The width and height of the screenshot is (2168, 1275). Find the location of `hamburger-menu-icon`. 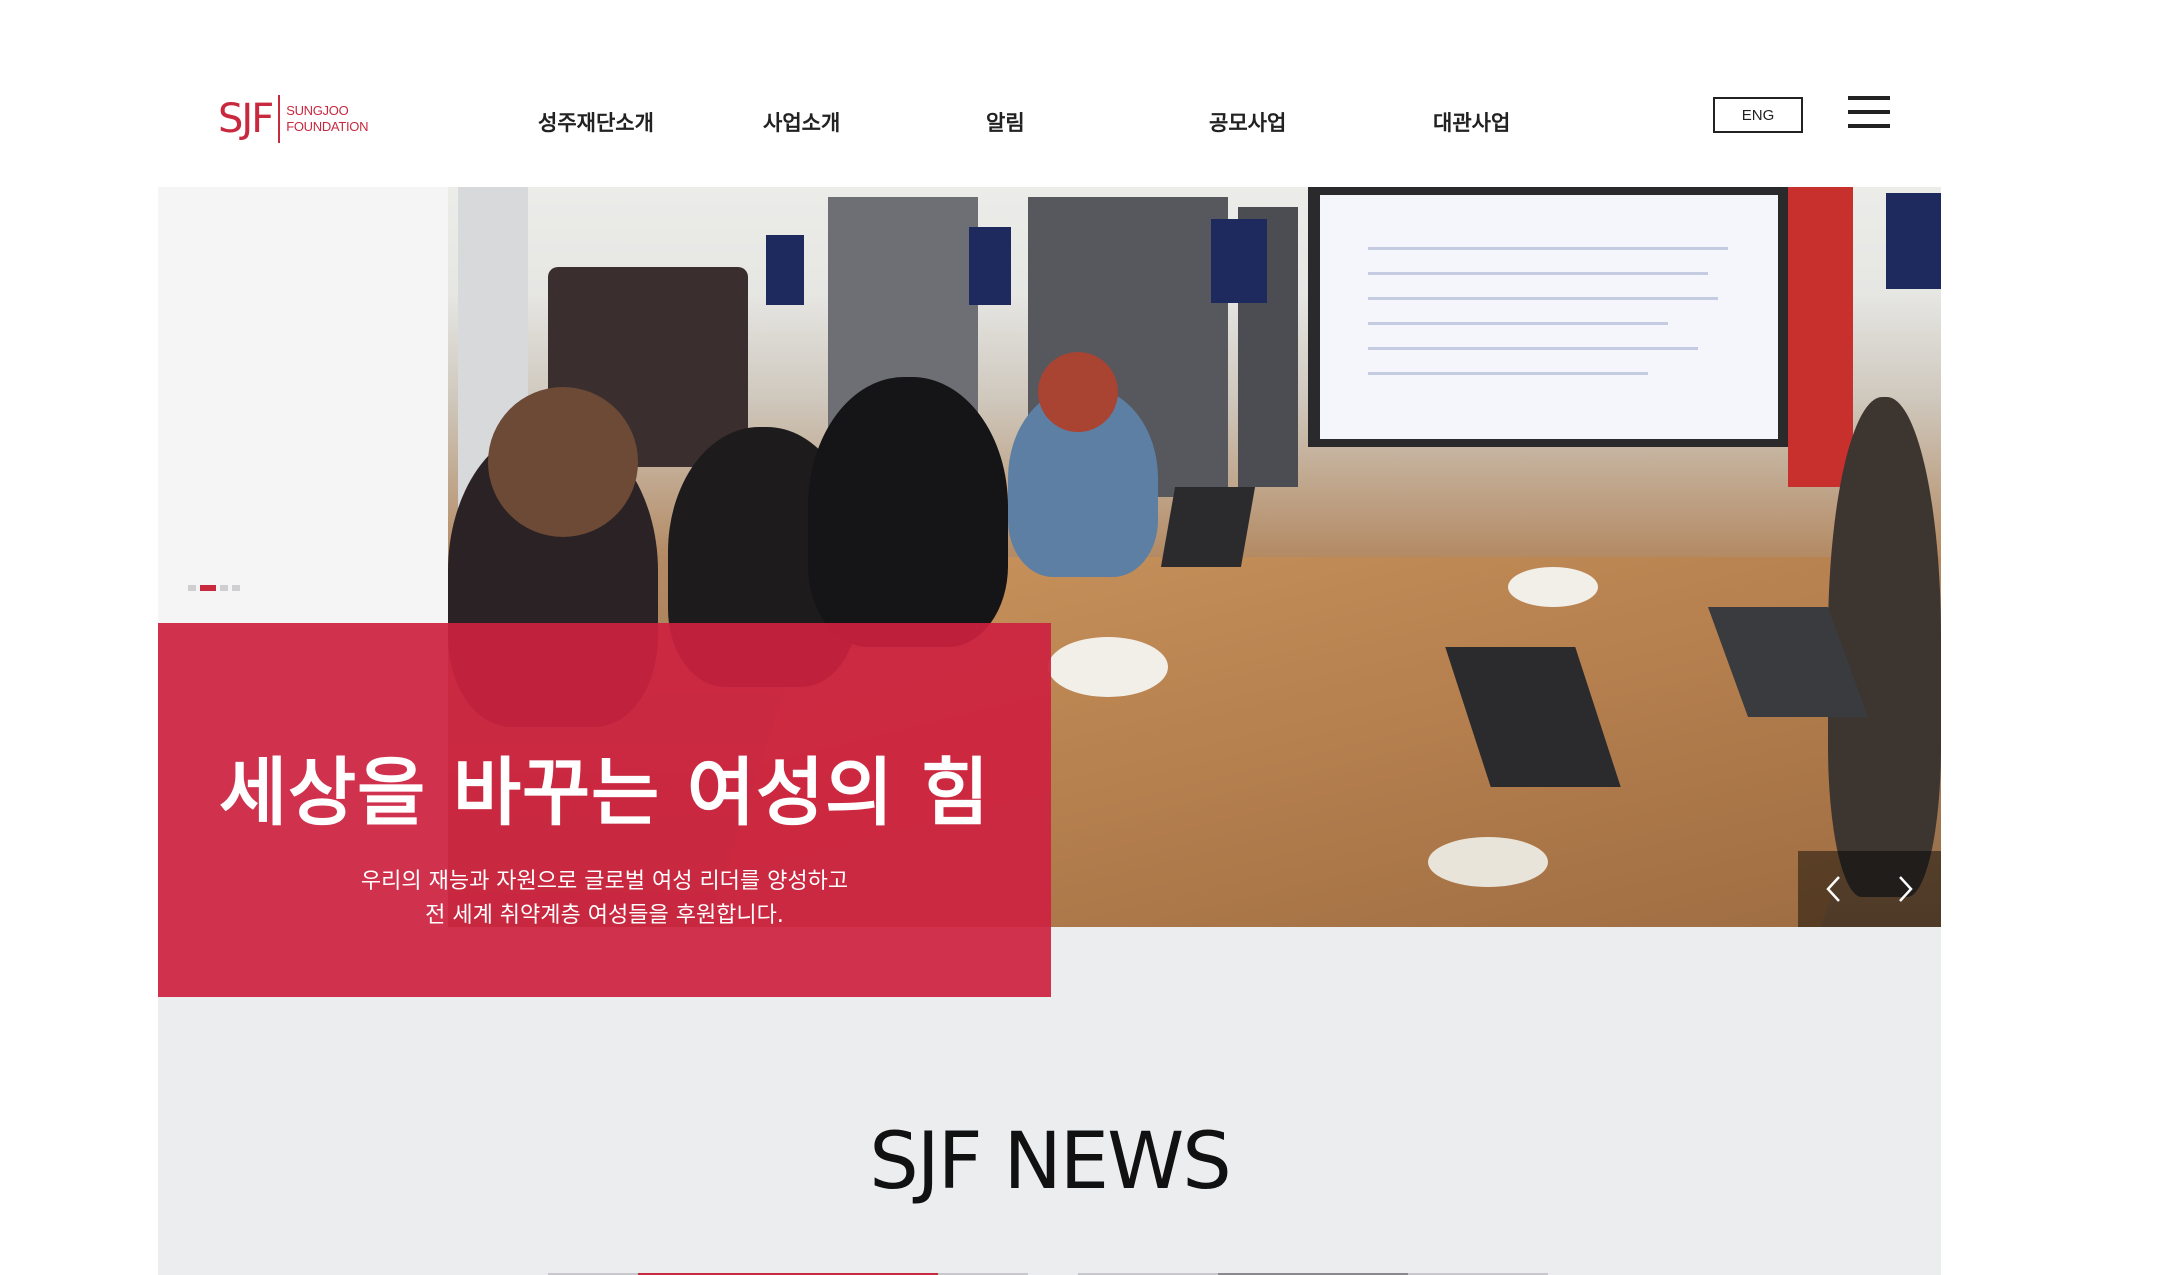

hamburger-menu-icon is located at coordinates (1869, 113).